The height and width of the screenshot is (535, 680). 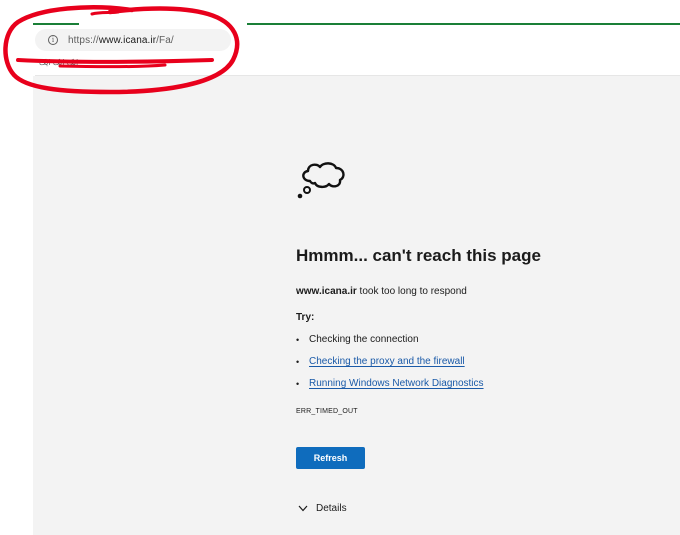 What do you see at coordinates (326, 291) in the screenshot?
I see `error-host: www.icana.ir` at bounding box center [326, 291].